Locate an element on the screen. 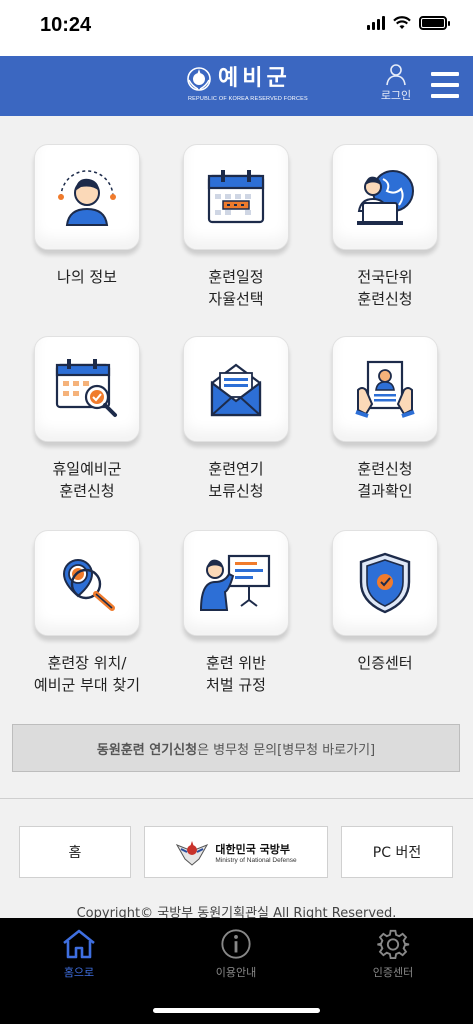 This screenshot has width=473, height=1024. gear-icon is located at coordinates (393, 944).